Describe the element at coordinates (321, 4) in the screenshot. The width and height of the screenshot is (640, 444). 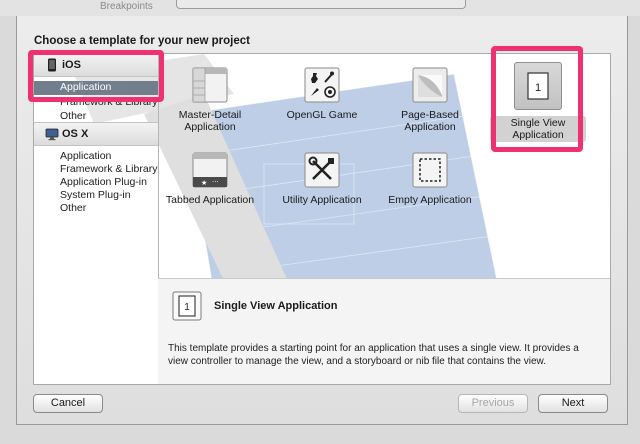
I see `sheet-attachment` at that location.